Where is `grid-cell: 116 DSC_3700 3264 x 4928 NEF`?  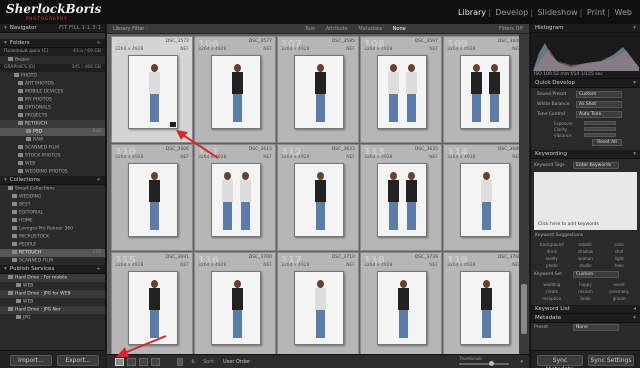
grid-cell: 116 DSC_3700 3264 x 4928 NEF is located at coordinates (235, 303).